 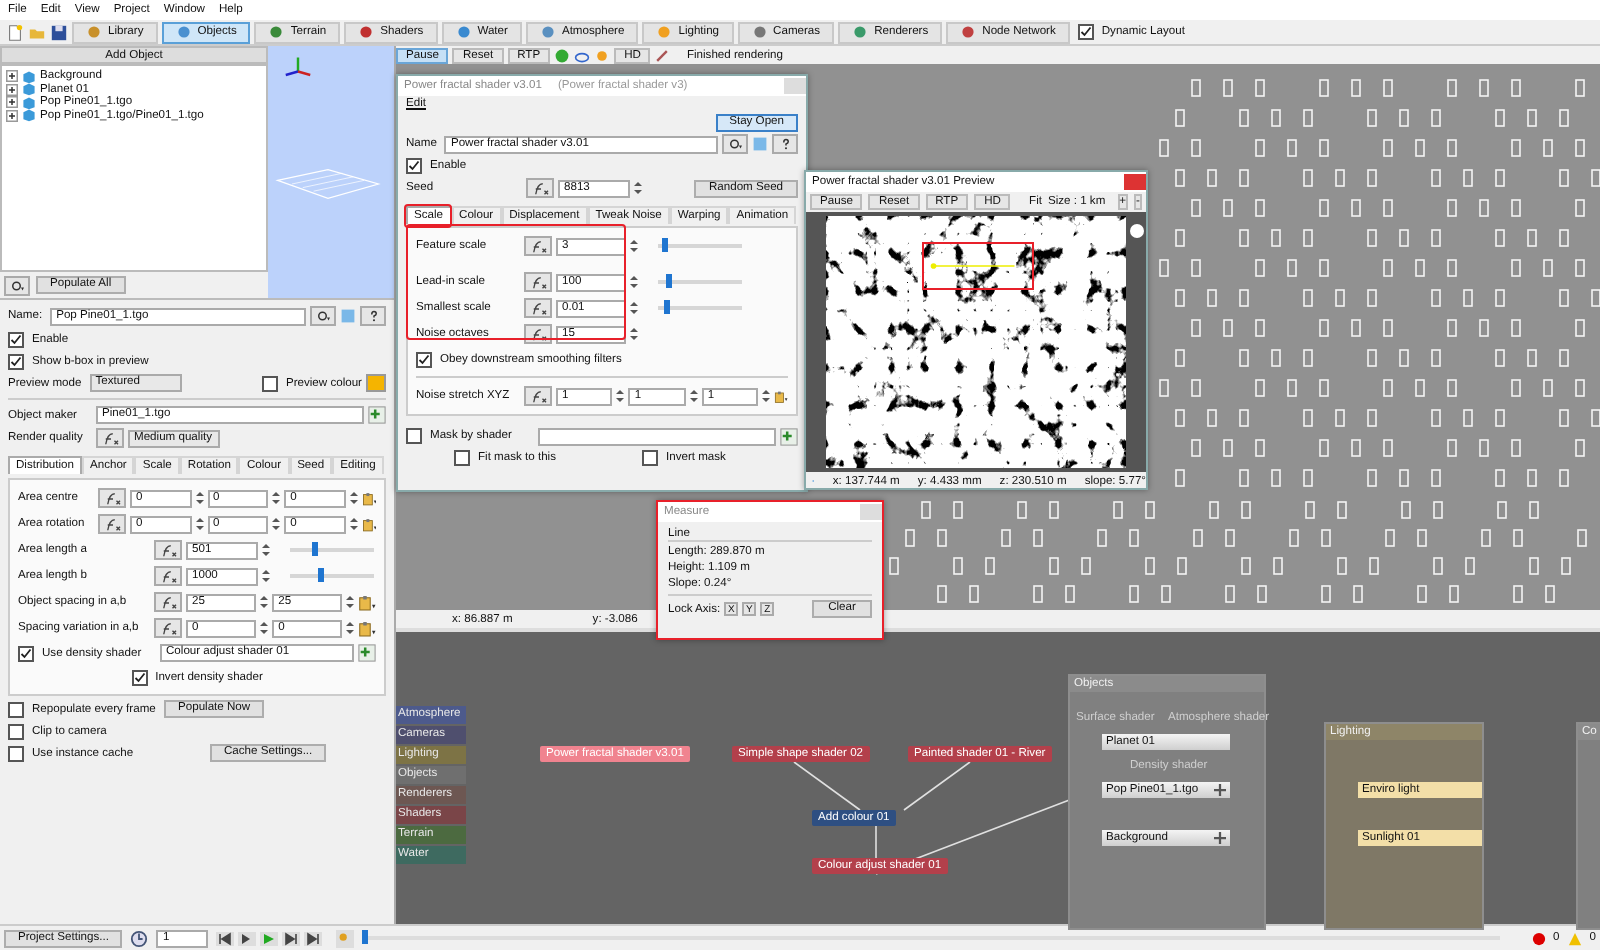 I want to click on measure-line, so click(x=974, y=266).